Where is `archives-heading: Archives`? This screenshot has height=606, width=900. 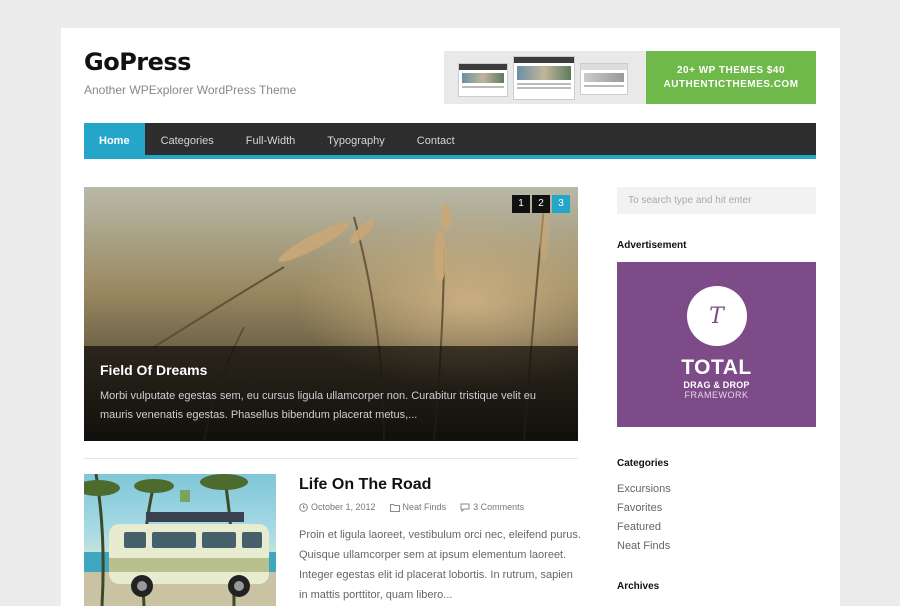
archives-heading: Archives is located at coordinates (638, 586).